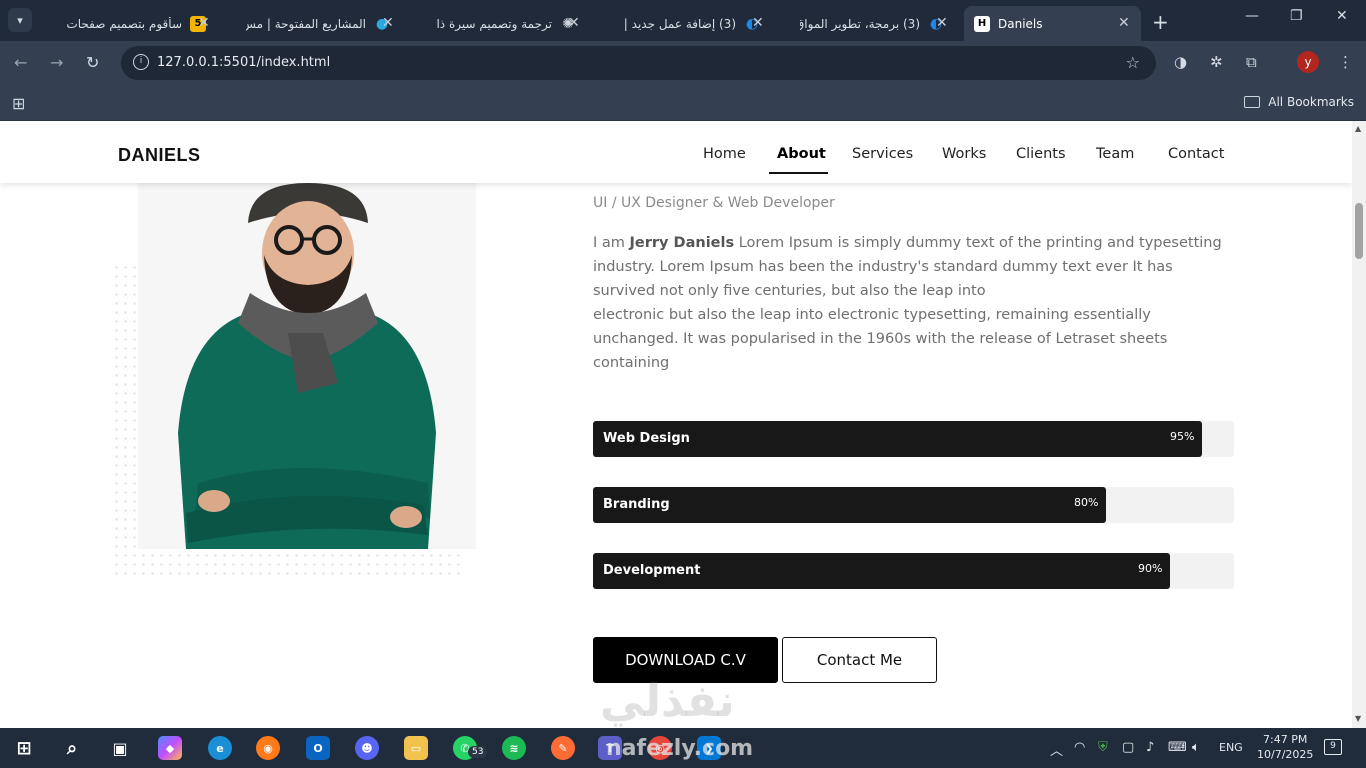  Describe the element at coordinates (1216, 62) in the screenshot. I see `extension-gear-icon: ✲` at that location.